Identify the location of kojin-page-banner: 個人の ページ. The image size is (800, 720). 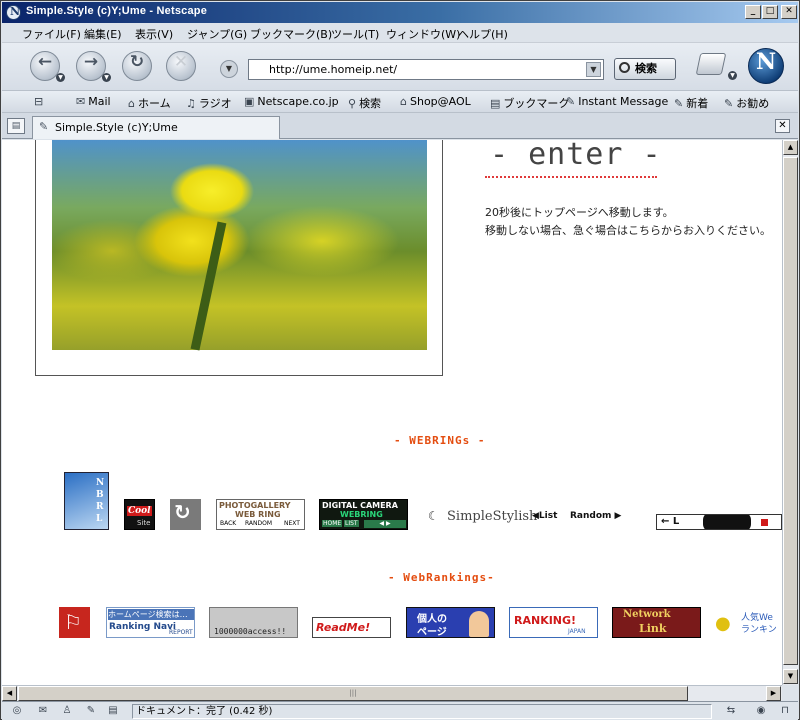
(450, 622).